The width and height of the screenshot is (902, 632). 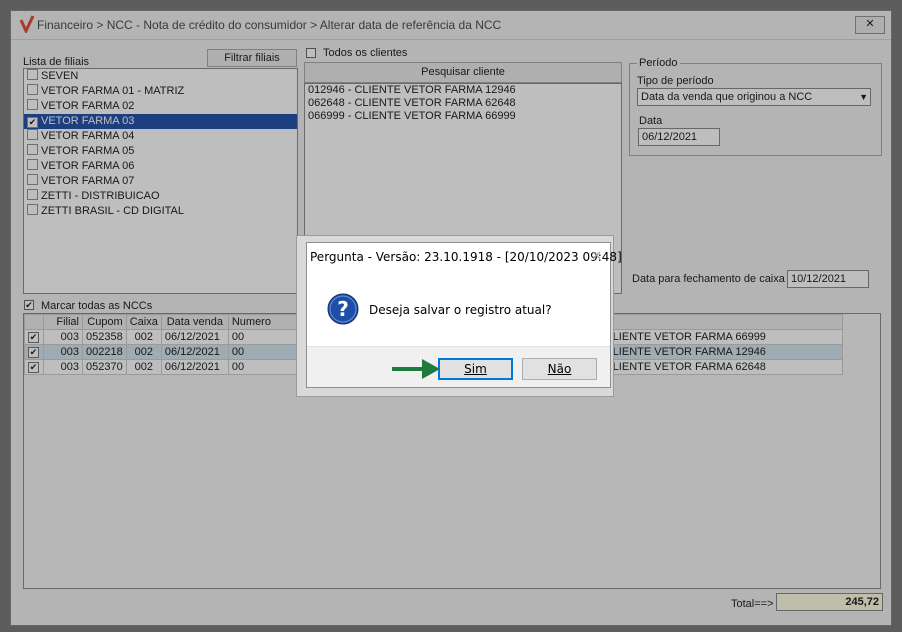 I want to click on sim-label: Sim, so click(x=475, y=369).